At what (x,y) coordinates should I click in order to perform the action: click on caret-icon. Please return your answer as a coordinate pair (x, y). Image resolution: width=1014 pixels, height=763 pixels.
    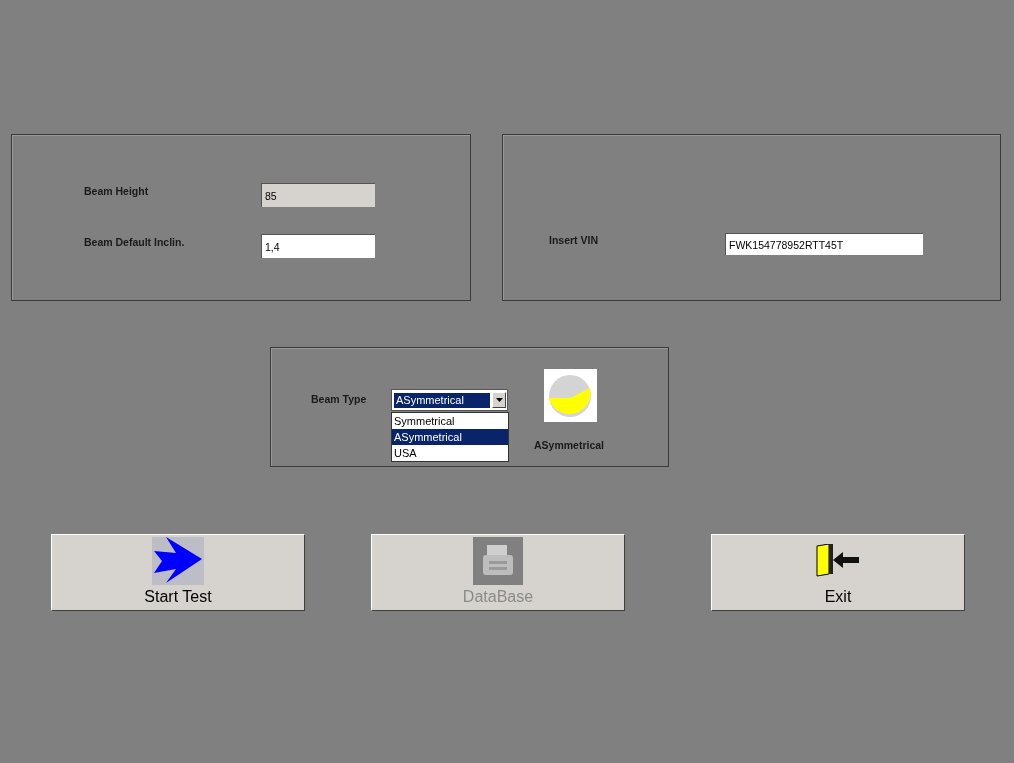
    Looking at the image, I should click on (499, 400).